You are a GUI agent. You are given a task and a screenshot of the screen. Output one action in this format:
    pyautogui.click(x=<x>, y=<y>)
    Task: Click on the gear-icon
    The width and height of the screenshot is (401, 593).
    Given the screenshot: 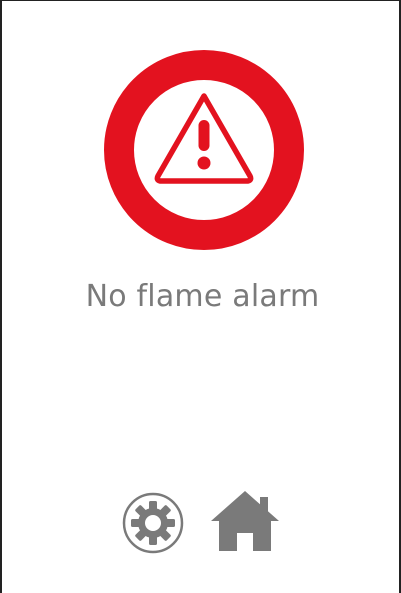 What is the action you would take?
    pyautogui.click(x=153, y=523)
    